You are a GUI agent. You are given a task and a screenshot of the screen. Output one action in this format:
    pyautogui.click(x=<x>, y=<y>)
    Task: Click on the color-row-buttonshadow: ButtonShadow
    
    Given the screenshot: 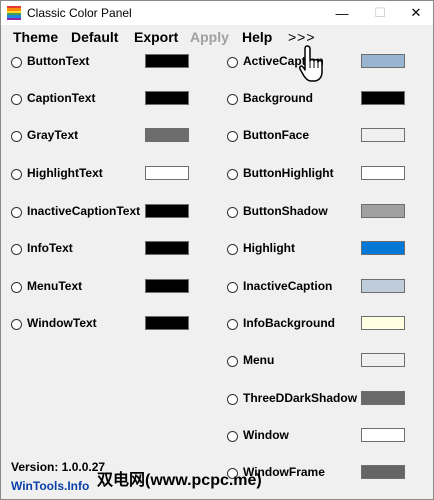 What is the action you would take?
    pyautogui.click(x=322, y=214)
    